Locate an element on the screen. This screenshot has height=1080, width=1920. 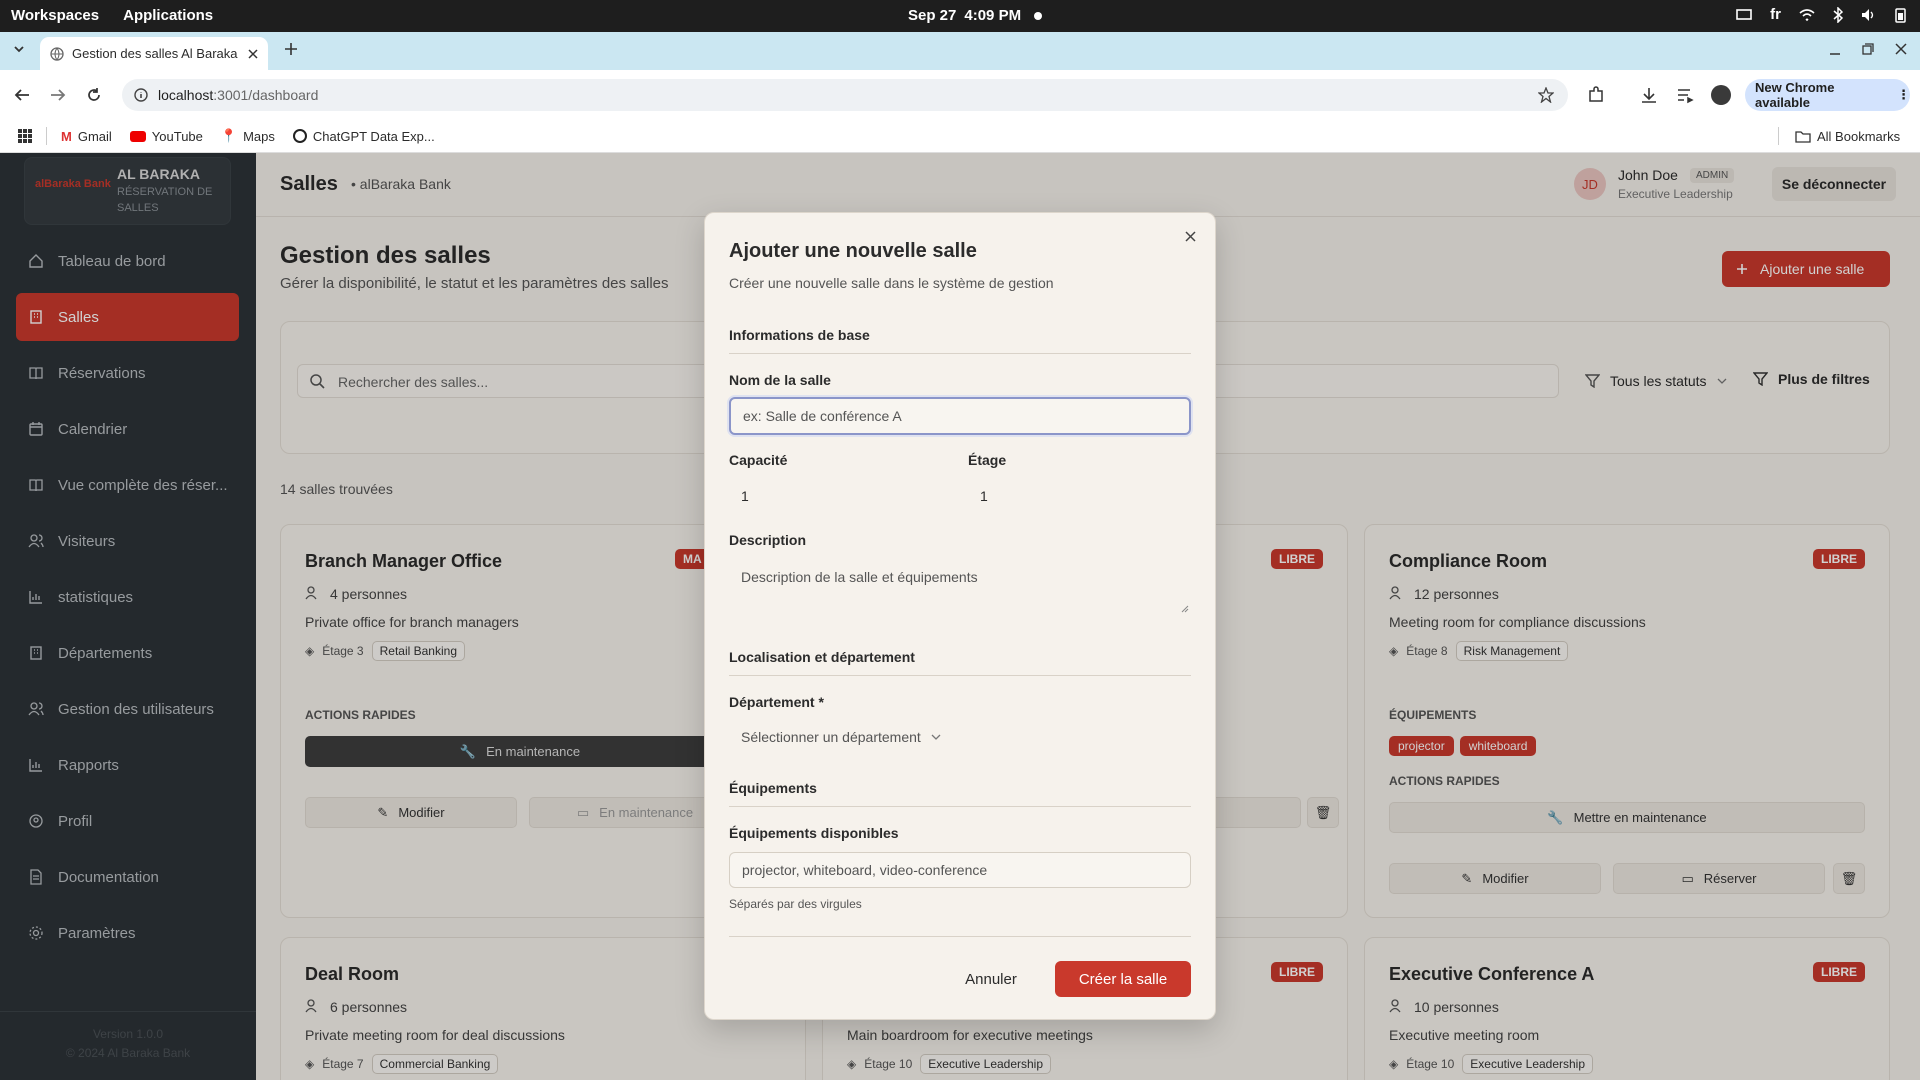
description-textarea: Description de la salle et équipements is located at coordinates (960, 586).